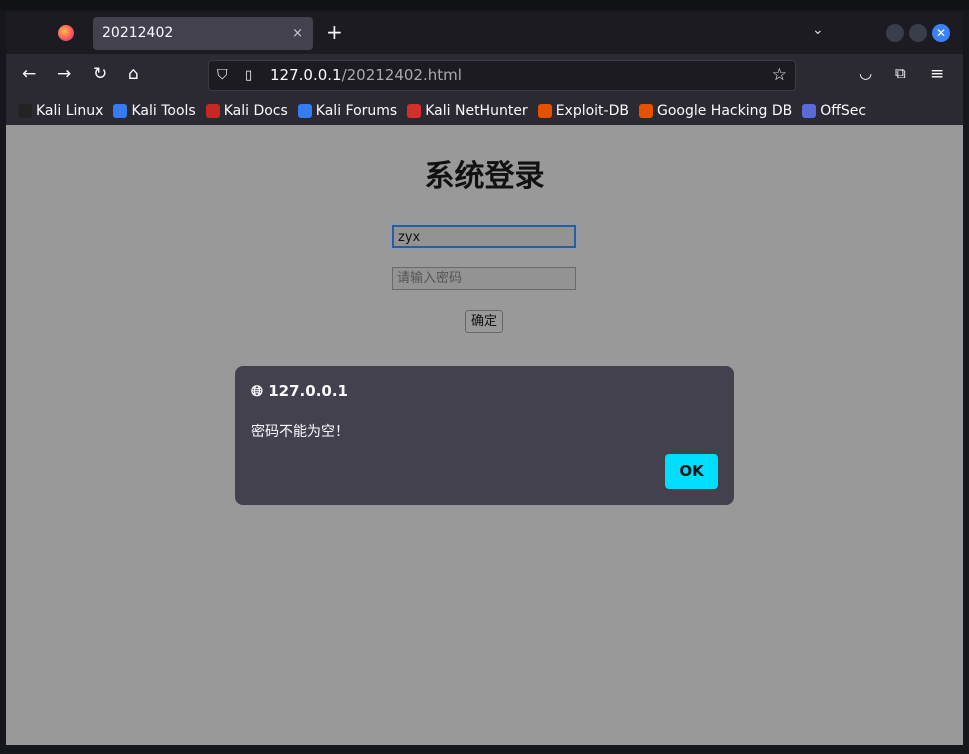 Image resolution: width=969 pixels, height=754 pixels. Describe the element at coordinates (66, 33) in the screenshot. I see `firefox-icon` at that location.